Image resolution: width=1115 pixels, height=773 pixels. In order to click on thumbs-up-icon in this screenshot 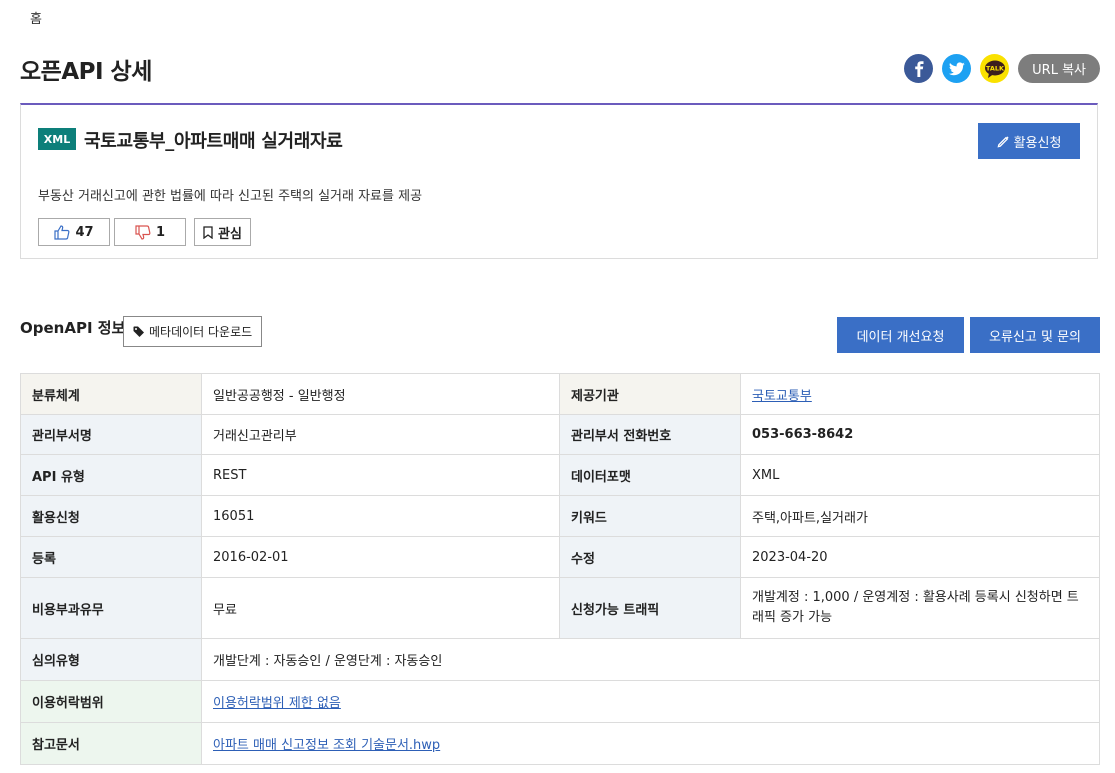, I will do `click(62, 232)`.